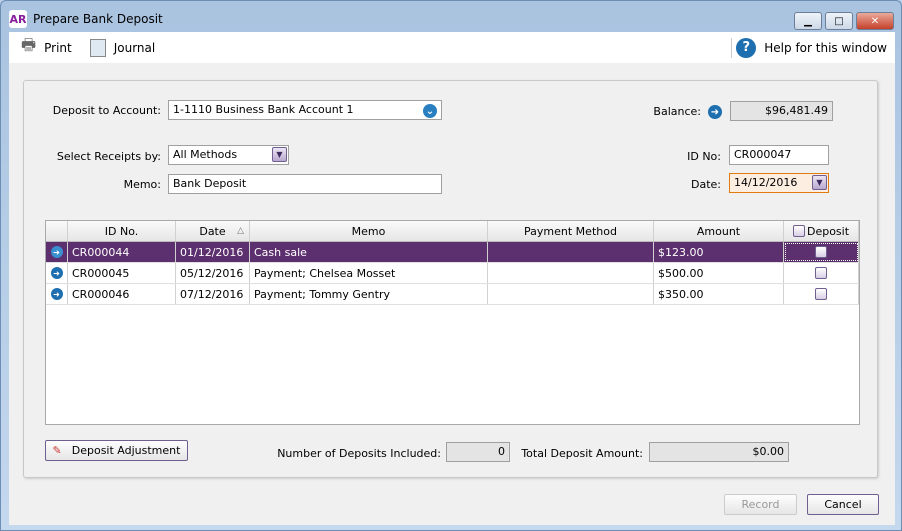  I want to click on calendar-dropdown-icon: ▼, so click(819, 182).